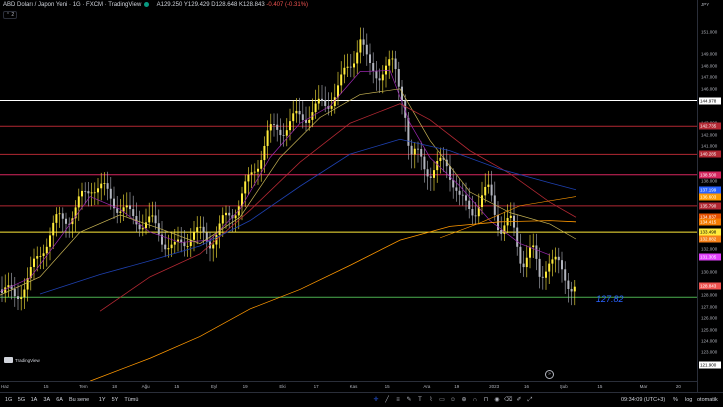 The height and width of the screenshot is (407, 723). Describe the element at coordinates (387, 400) in the screenshot. I see `trendline-icon: ╱` at that location.